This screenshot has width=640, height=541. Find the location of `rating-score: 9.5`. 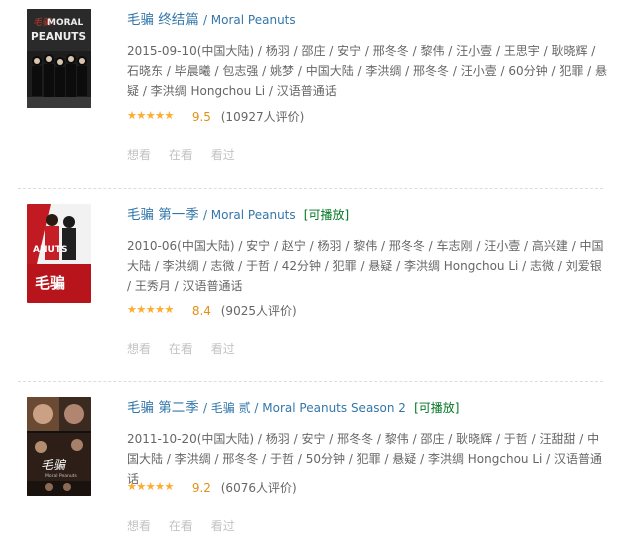

rating-score: 9.5 is located at coordinates (201, 117).